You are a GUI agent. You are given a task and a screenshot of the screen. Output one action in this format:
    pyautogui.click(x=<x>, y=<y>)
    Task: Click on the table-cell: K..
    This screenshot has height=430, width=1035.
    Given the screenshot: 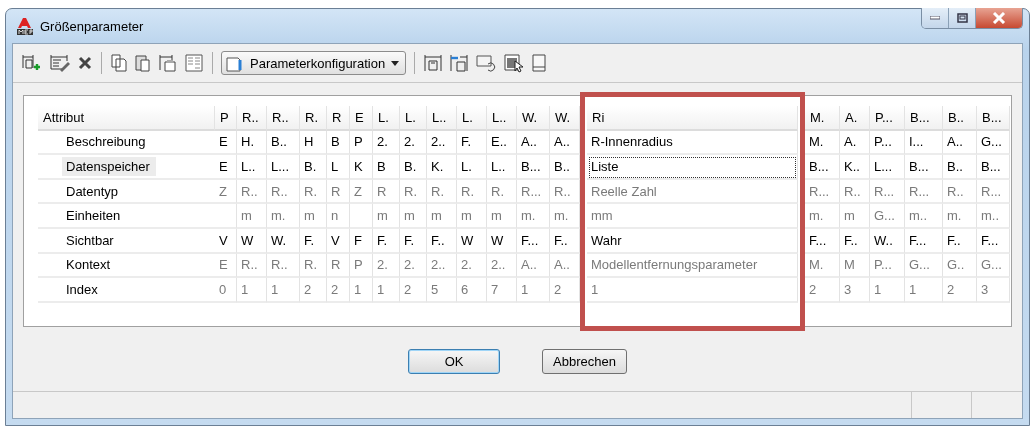 What is the action you would take?
    pyautogui.click(x=855, y=167)
    